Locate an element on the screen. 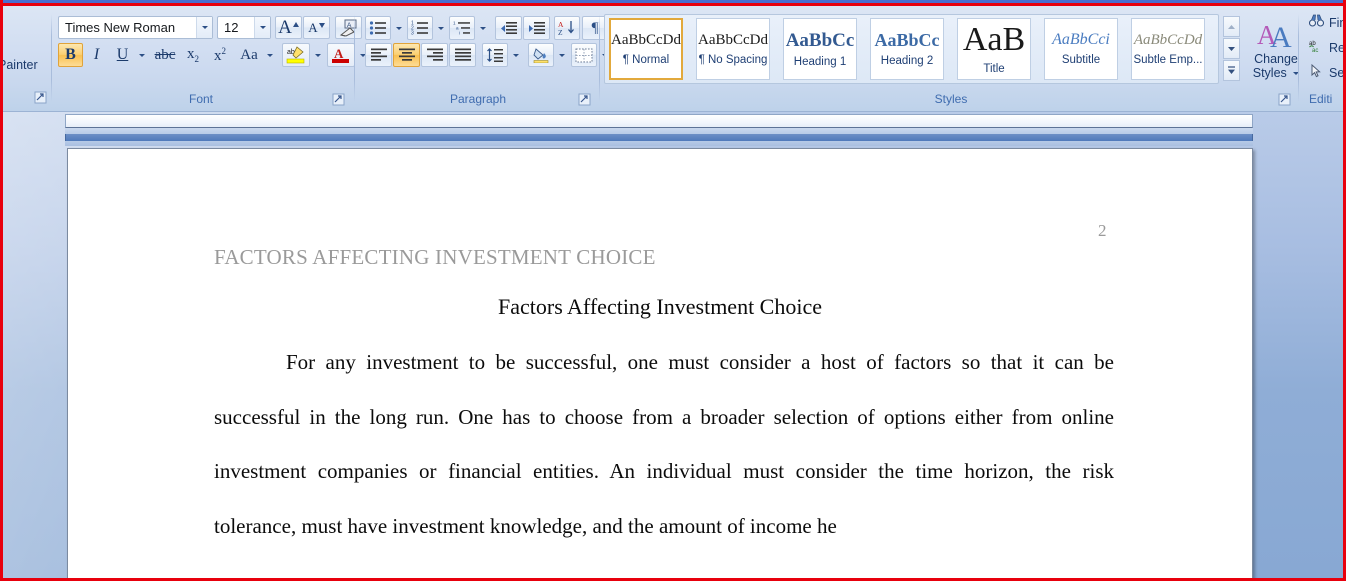 This screenshot has height=581, width=1346. styles-scroll-up-button is located at coordinates (1231, 26).